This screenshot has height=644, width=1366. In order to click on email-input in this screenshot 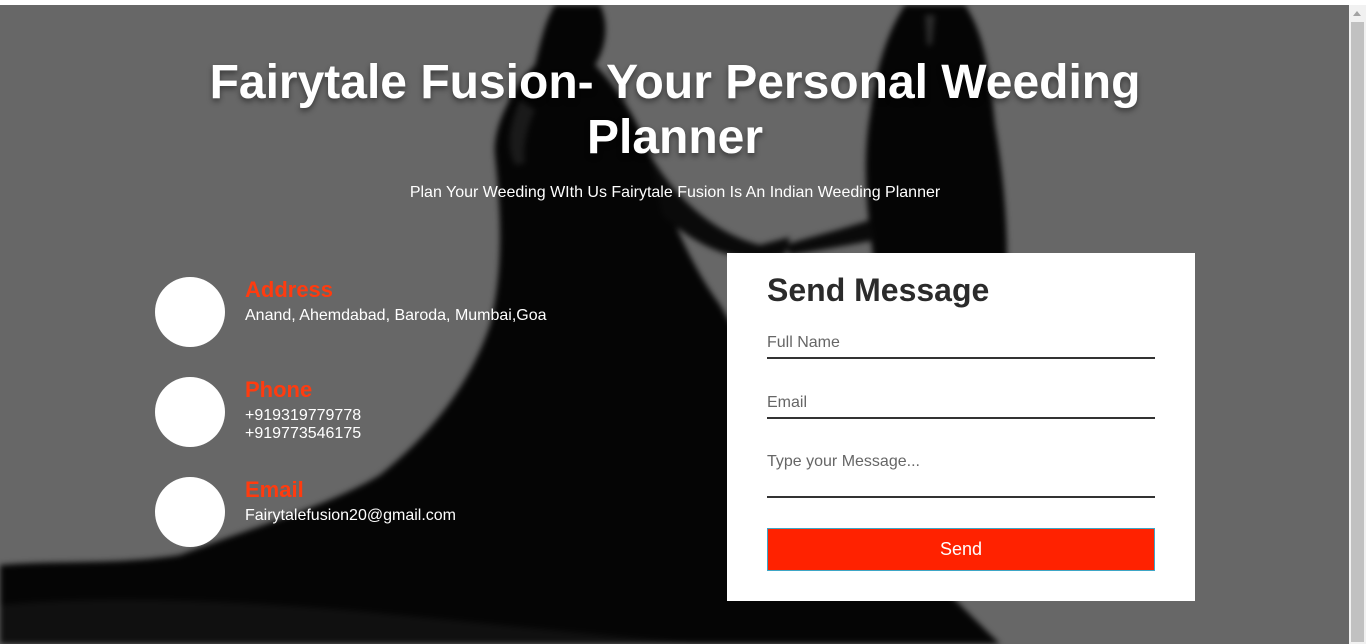, I will do `click(961, 406)`.